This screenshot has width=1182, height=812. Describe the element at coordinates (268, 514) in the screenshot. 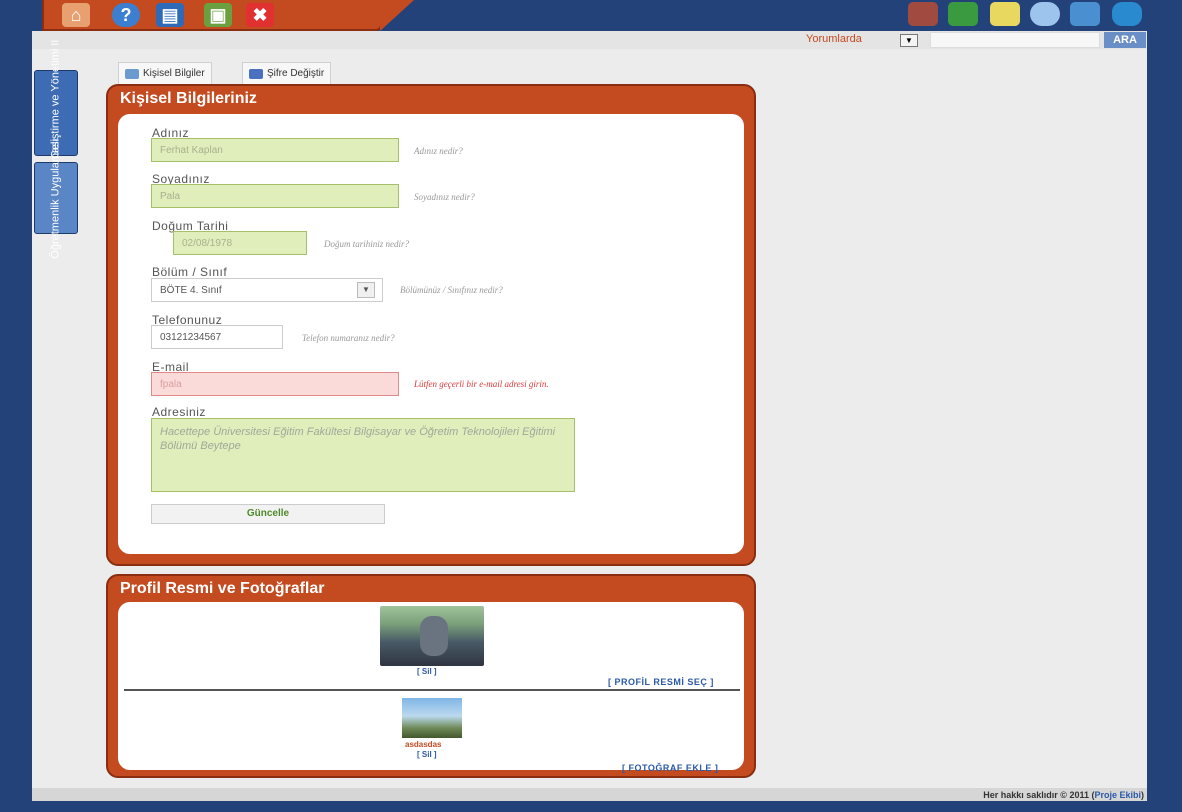

I see `update-button: Güncelle` at that location.